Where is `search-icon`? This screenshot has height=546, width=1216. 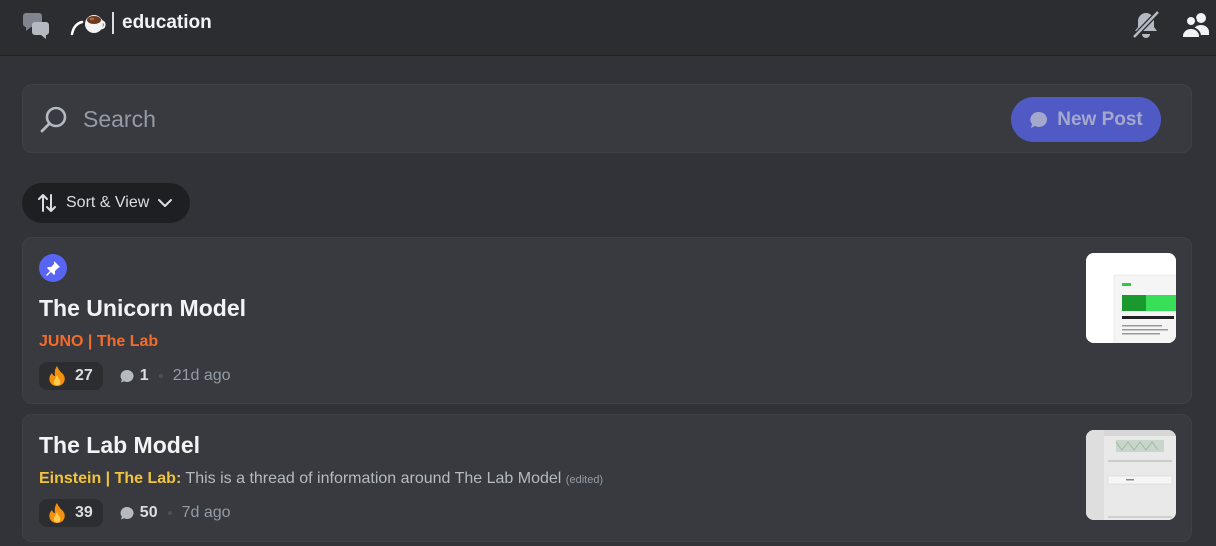
search-icon is located at coordinates (54, 120).